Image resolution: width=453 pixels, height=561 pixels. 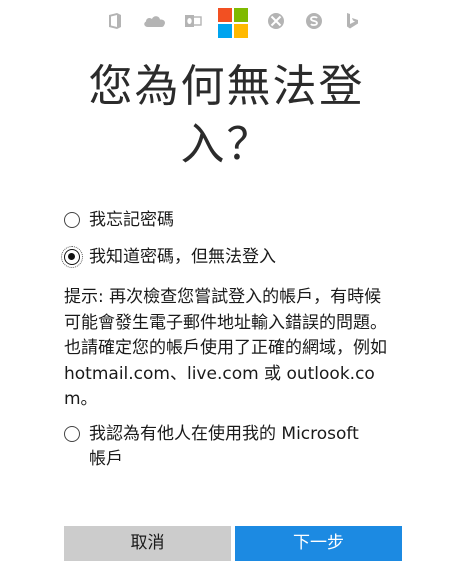 I want to click on page-title-line-2: 入？, so click(x=226, y=144).